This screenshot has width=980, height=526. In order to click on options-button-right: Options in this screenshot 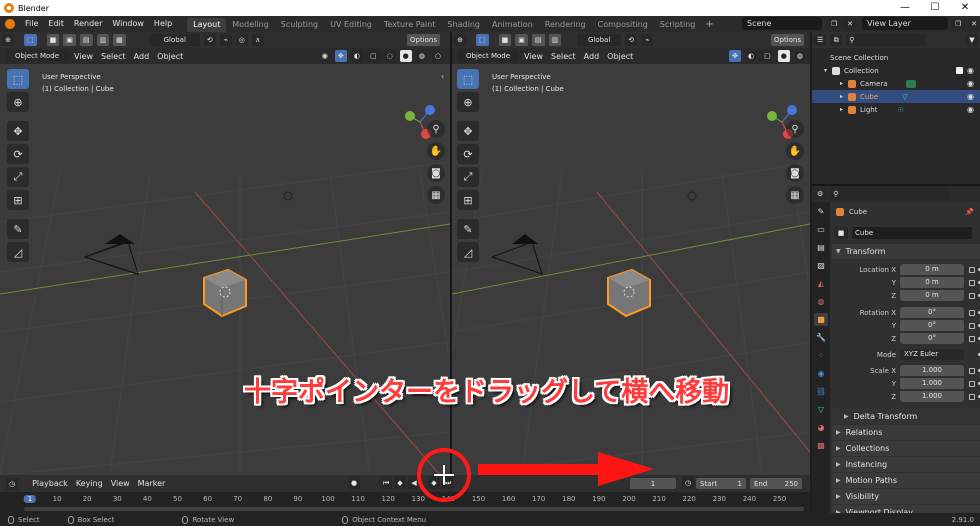, I will do `click(787, 40)`.